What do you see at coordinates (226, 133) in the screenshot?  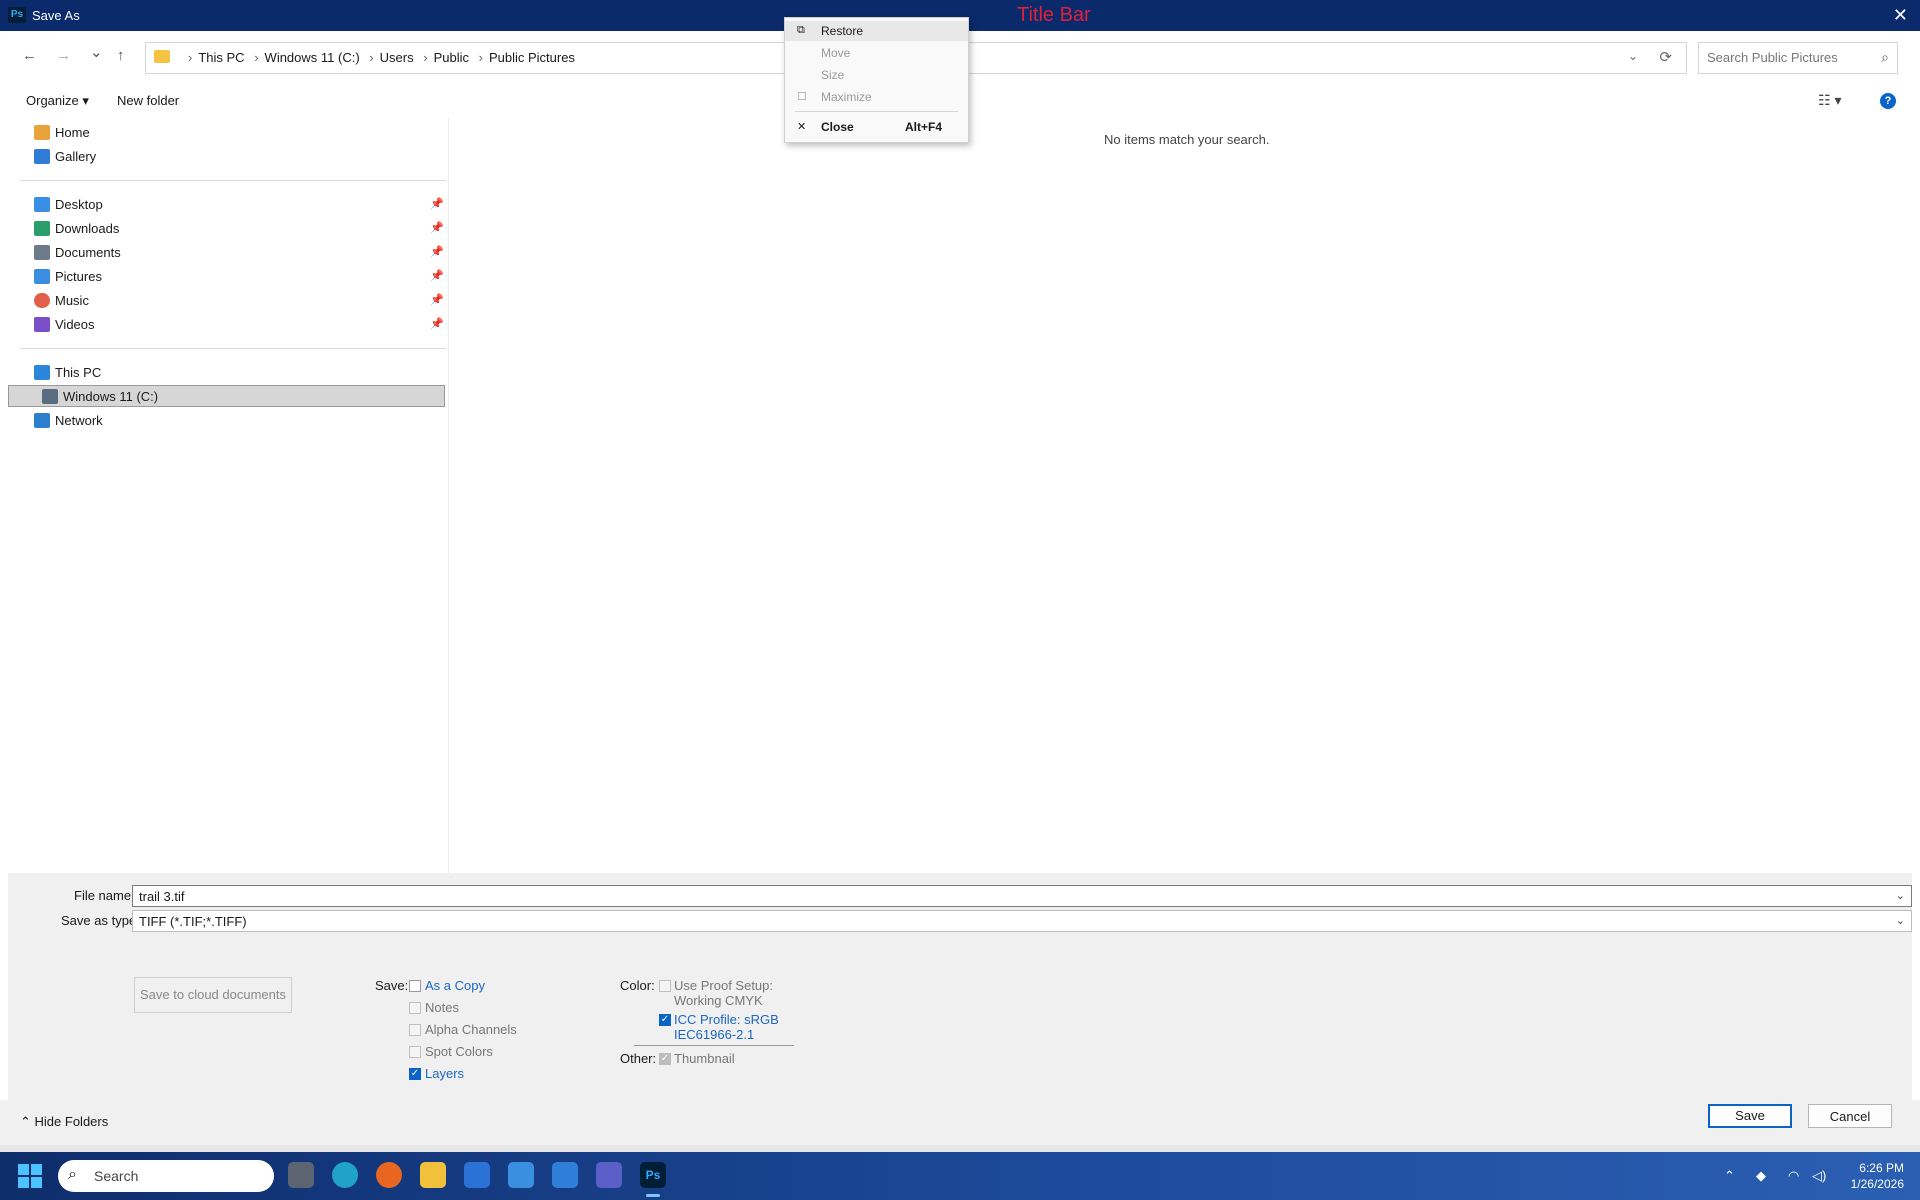 I see `sidebar-item-home: Home` at bounding box center [226, 133].